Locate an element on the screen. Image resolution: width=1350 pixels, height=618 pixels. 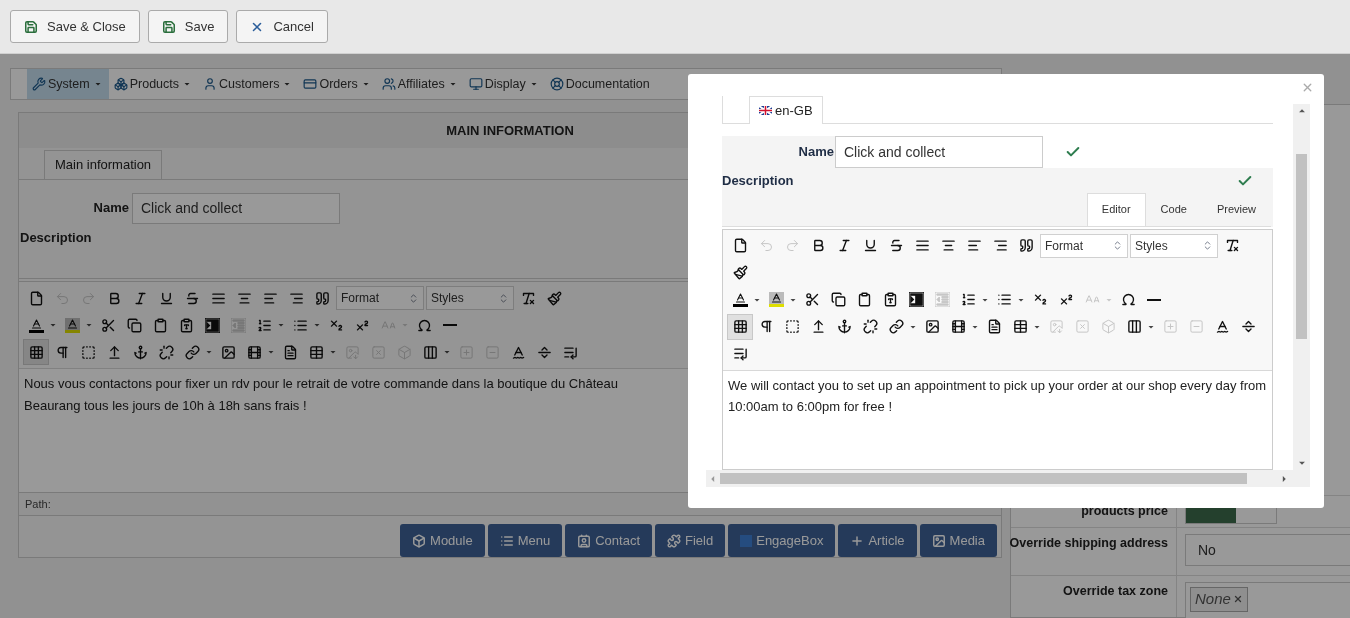
monitor-icon is located at coordinates (475, 84).